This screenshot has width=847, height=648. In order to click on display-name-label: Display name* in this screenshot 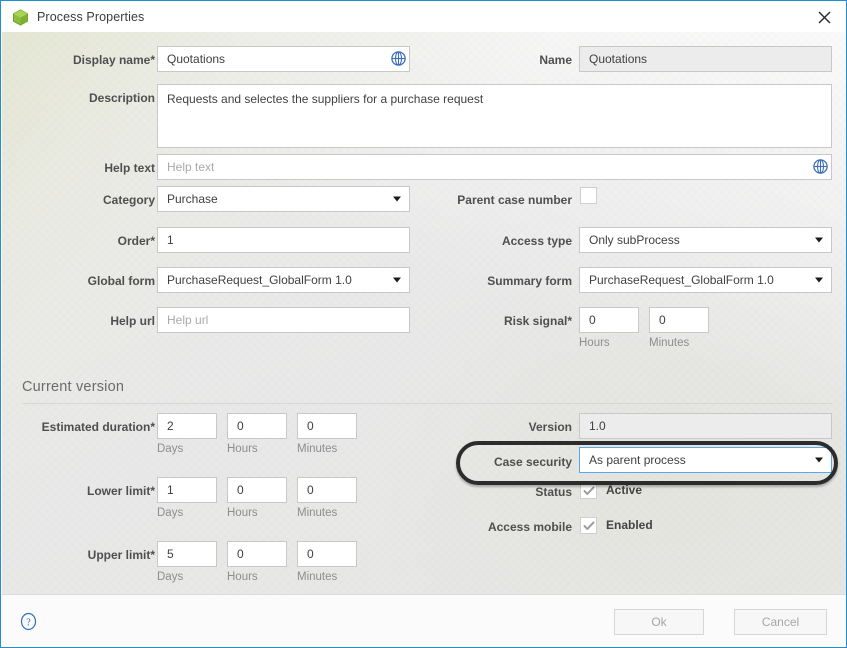, I will do `click(113, 60)`.